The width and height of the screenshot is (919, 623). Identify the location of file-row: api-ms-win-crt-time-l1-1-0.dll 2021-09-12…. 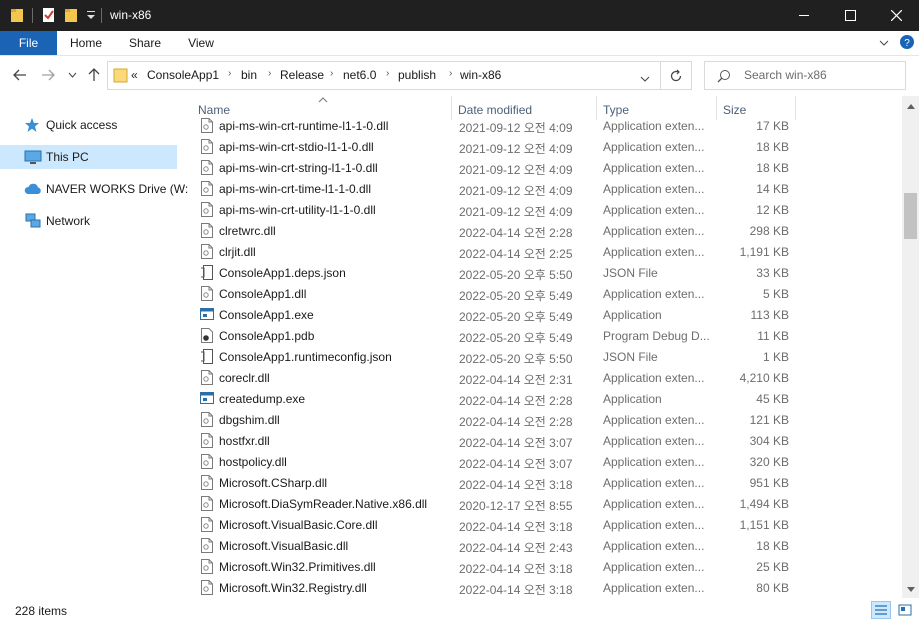
(547, 188).